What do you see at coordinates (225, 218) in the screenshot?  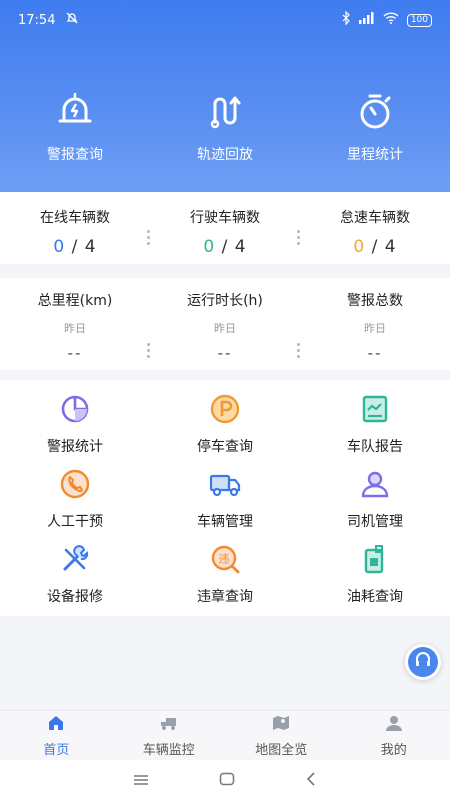 I see `stat-title: 行驶车辆数` at bounding box center [225, 218].